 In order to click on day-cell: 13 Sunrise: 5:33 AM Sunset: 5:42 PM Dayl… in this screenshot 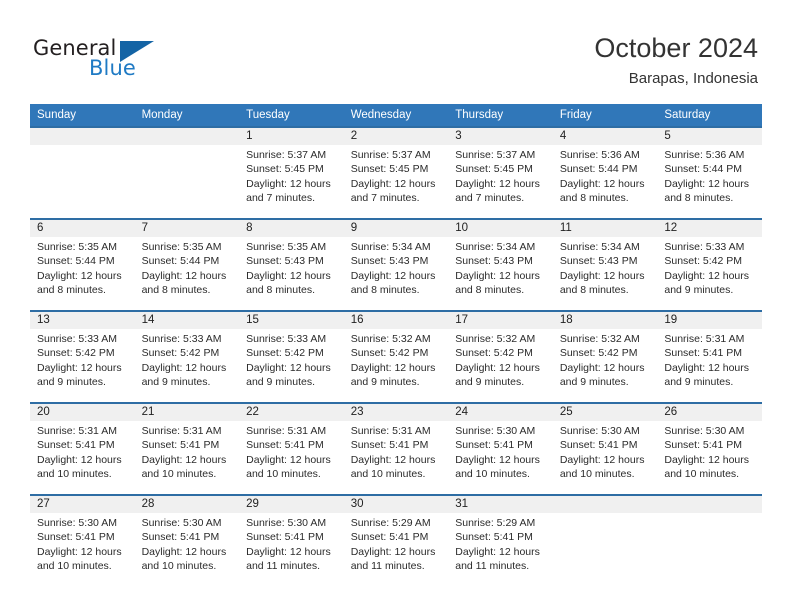, I will do `click(82, 356)`.